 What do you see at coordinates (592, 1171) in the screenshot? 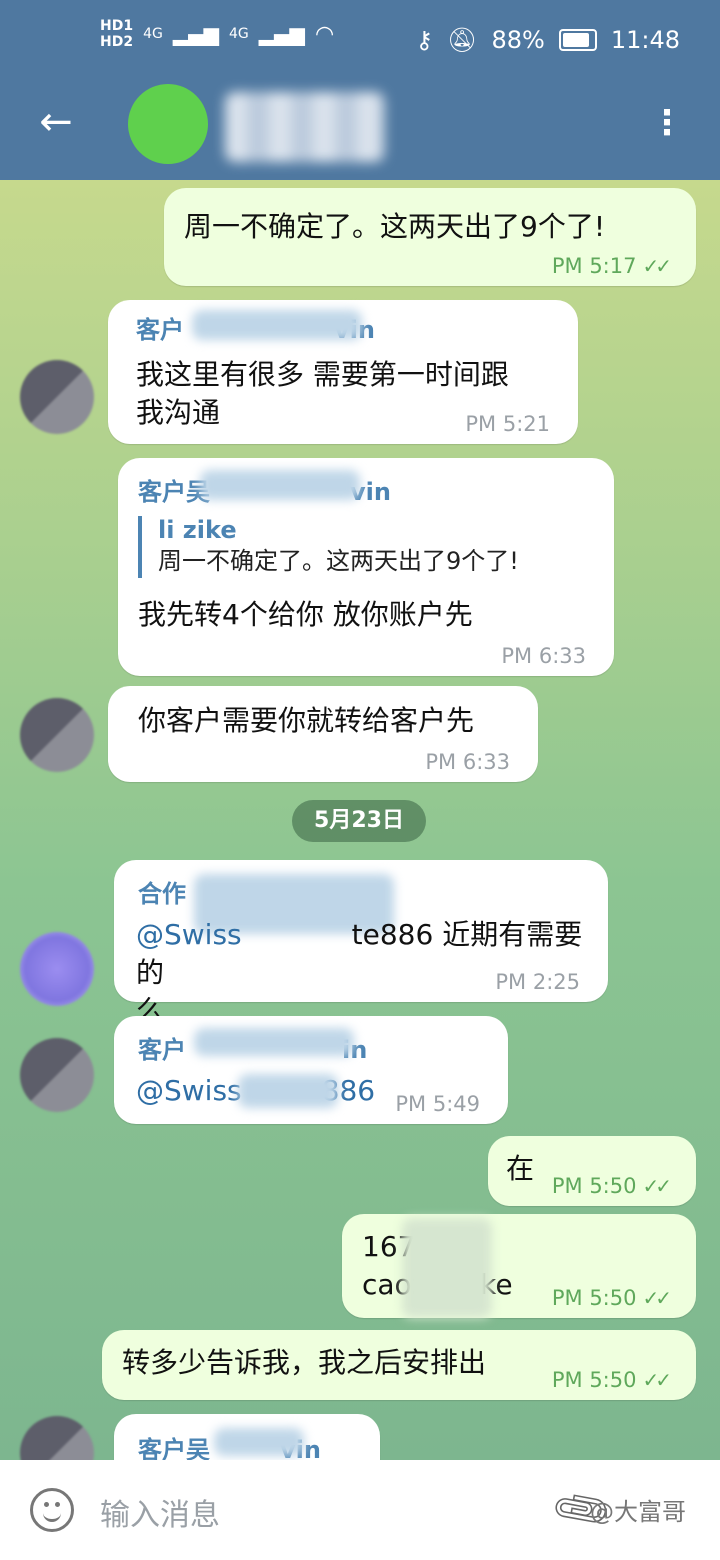
I see `message-outgoing: 在 PM 5:50 ✓✓` at bounding box center [592, 1171].